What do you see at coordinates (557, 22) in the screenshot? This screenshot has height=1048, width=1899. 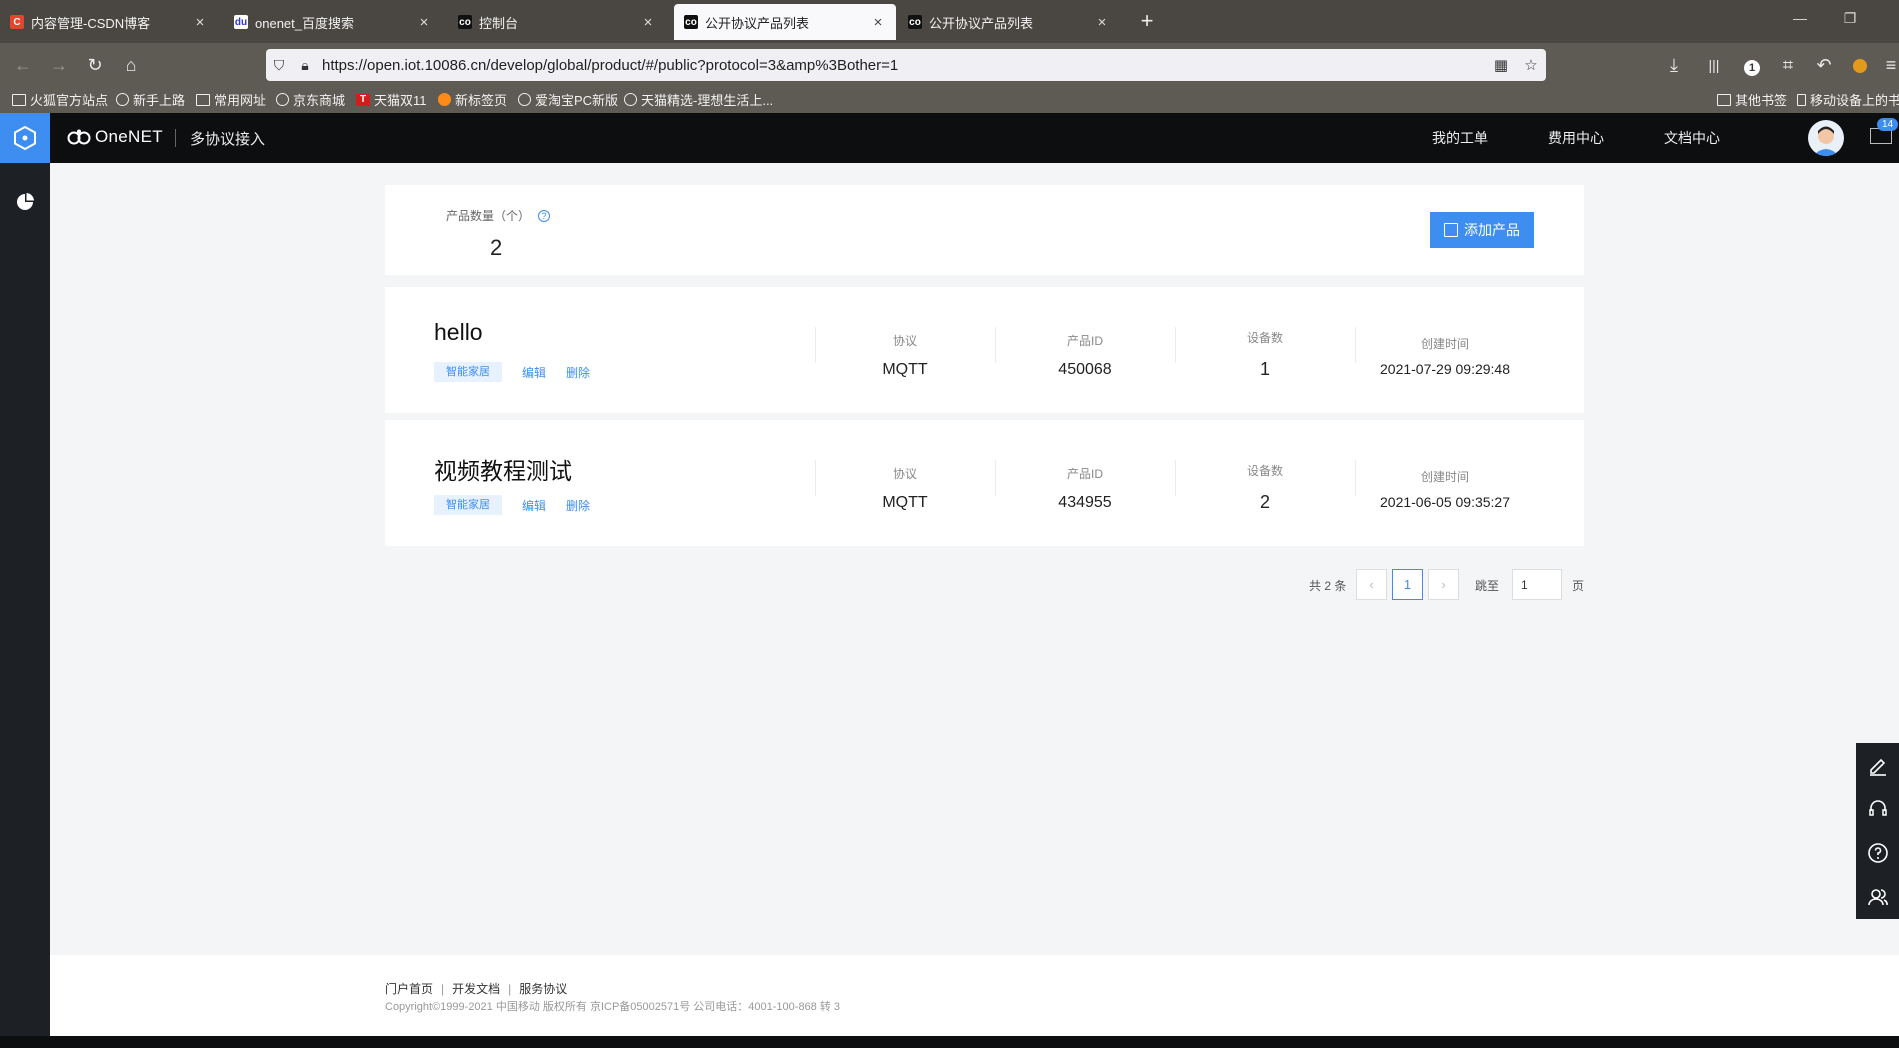 I see `browser-tab: co 控制台 ×` at bounding box center [557, 22].